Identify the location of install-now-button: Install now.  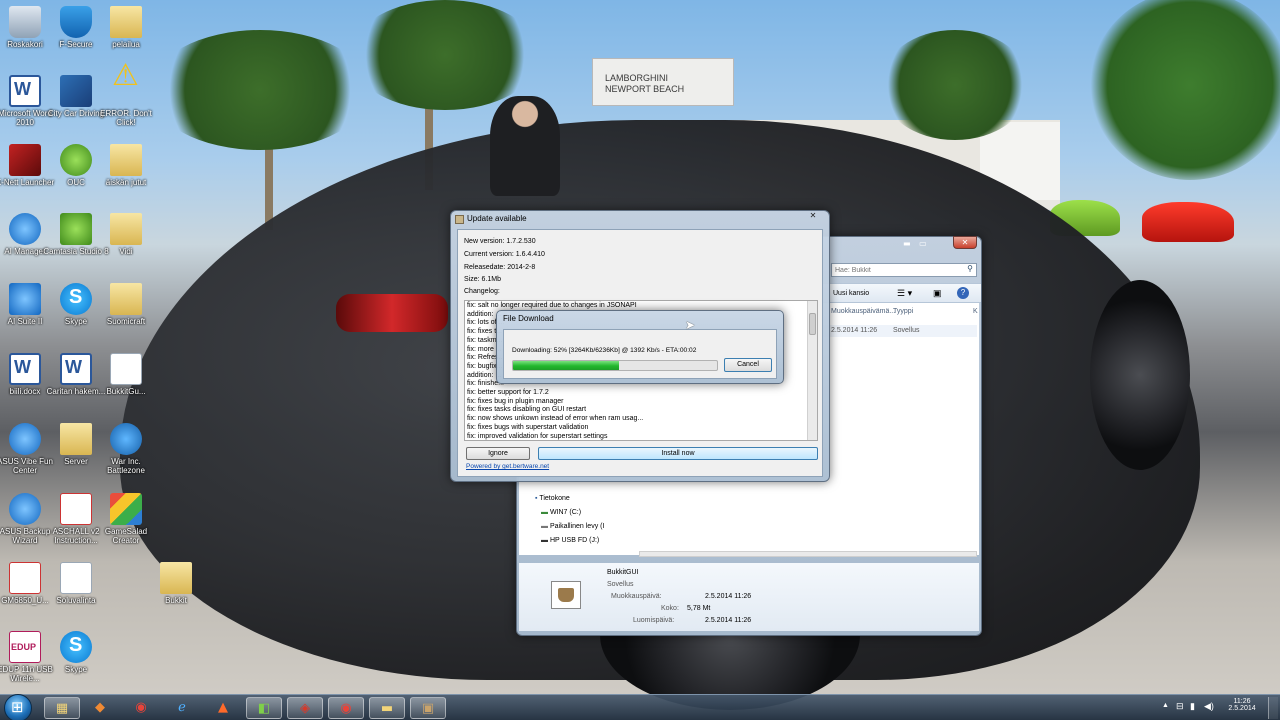
(678, 453).